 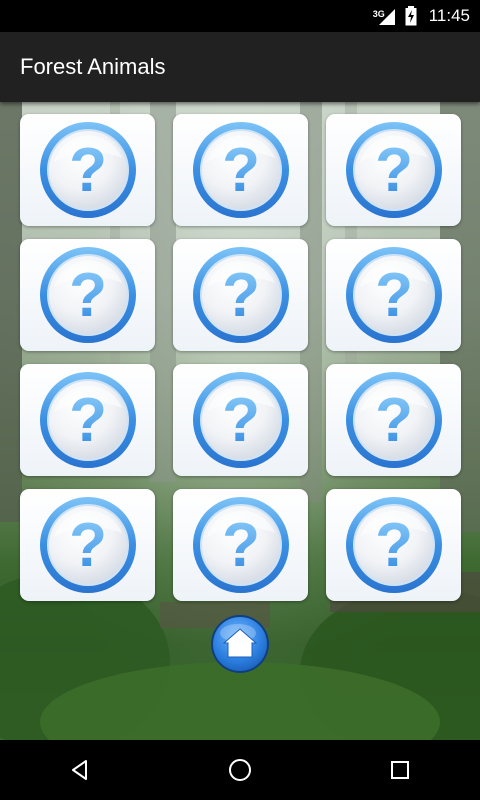 I want to click on home-button, so click(x=240, y=644).